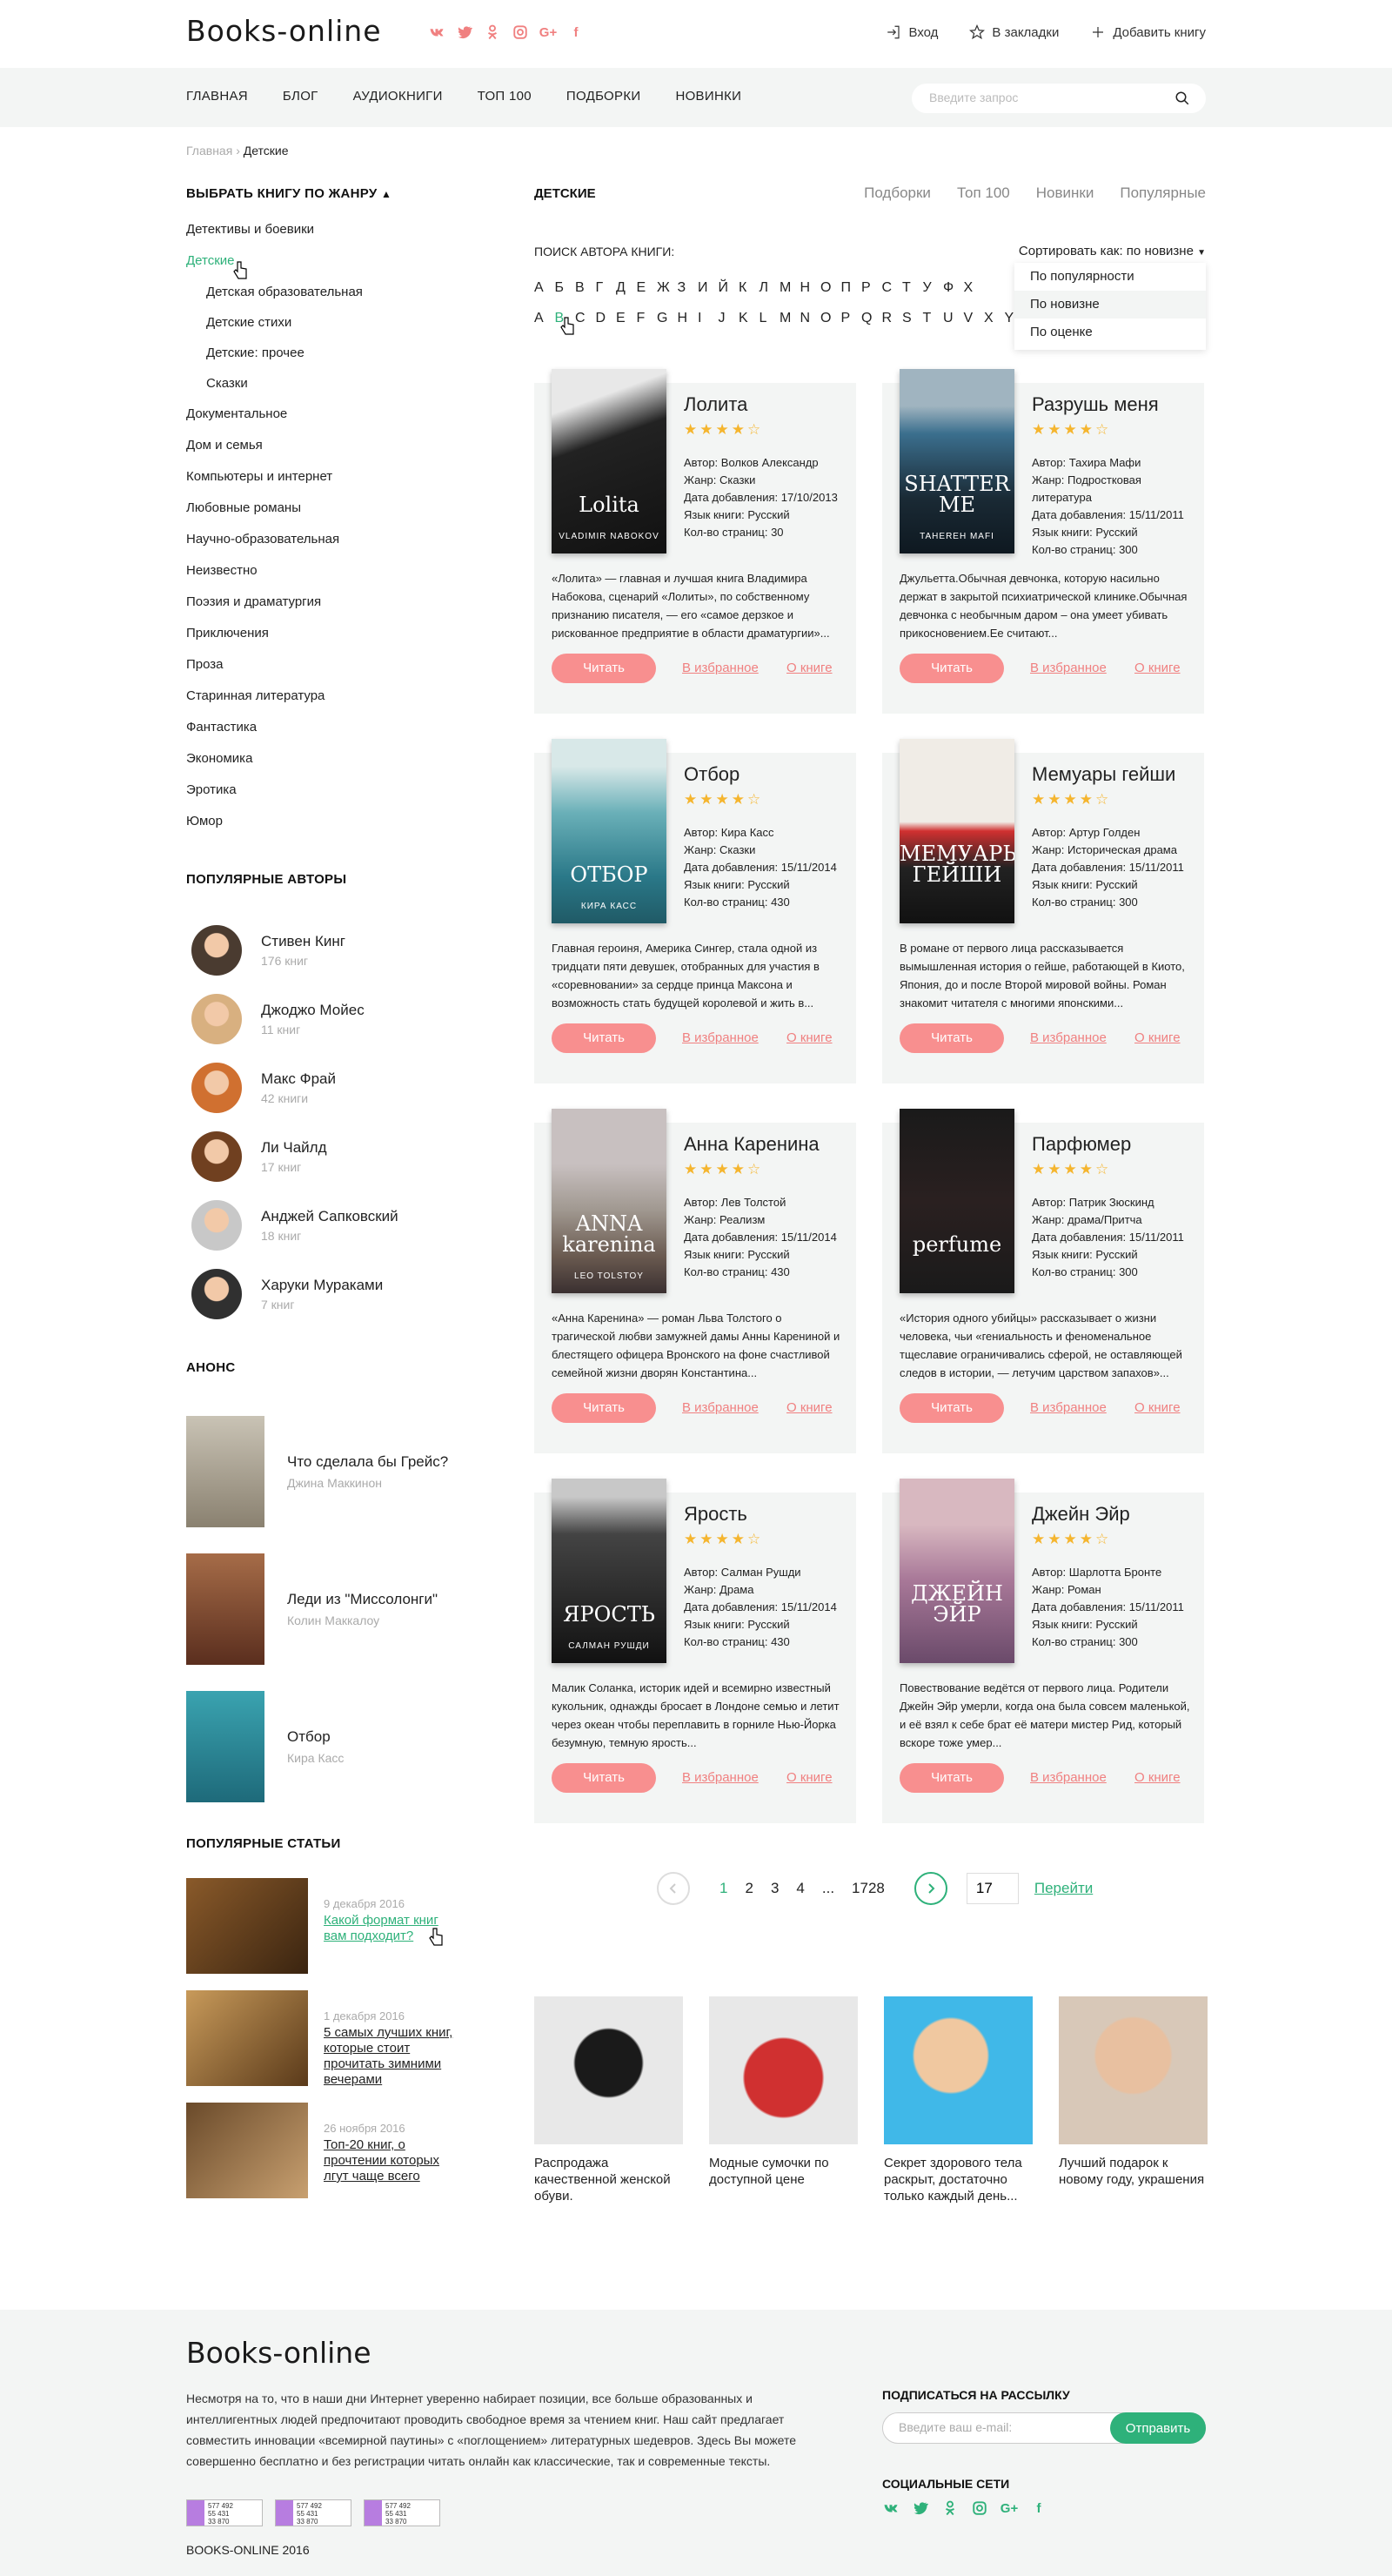 The height and width of the screenshot is (2576, 1392). Describe the element at coordinates (585, 318) in the screenshot. I see `letter-c: C` at that location.